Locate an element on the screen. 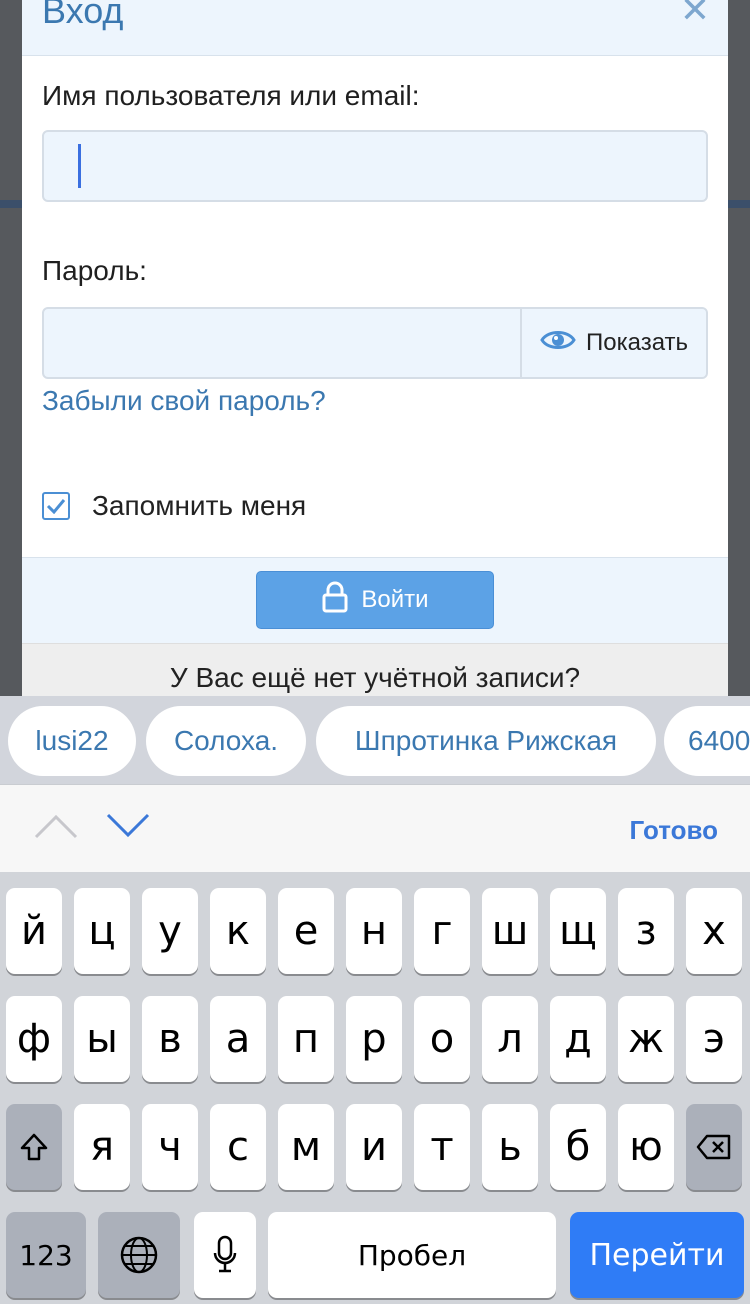  key: в is located at coordinates (170, 1039).